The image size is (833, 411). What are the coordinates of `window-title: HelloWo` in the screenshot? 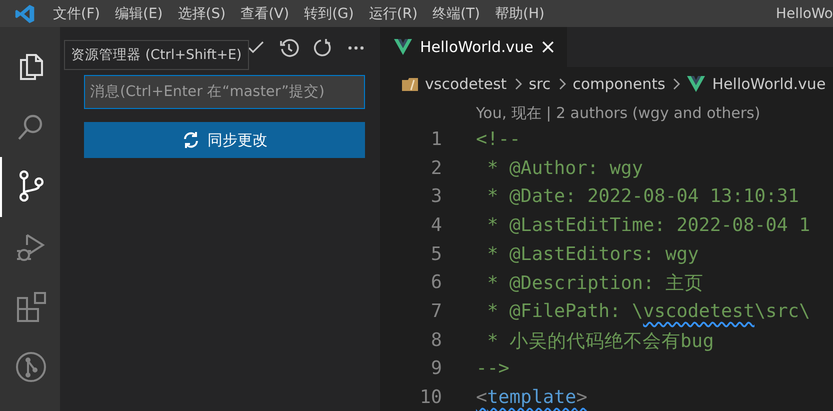 It's located at (804, 14).